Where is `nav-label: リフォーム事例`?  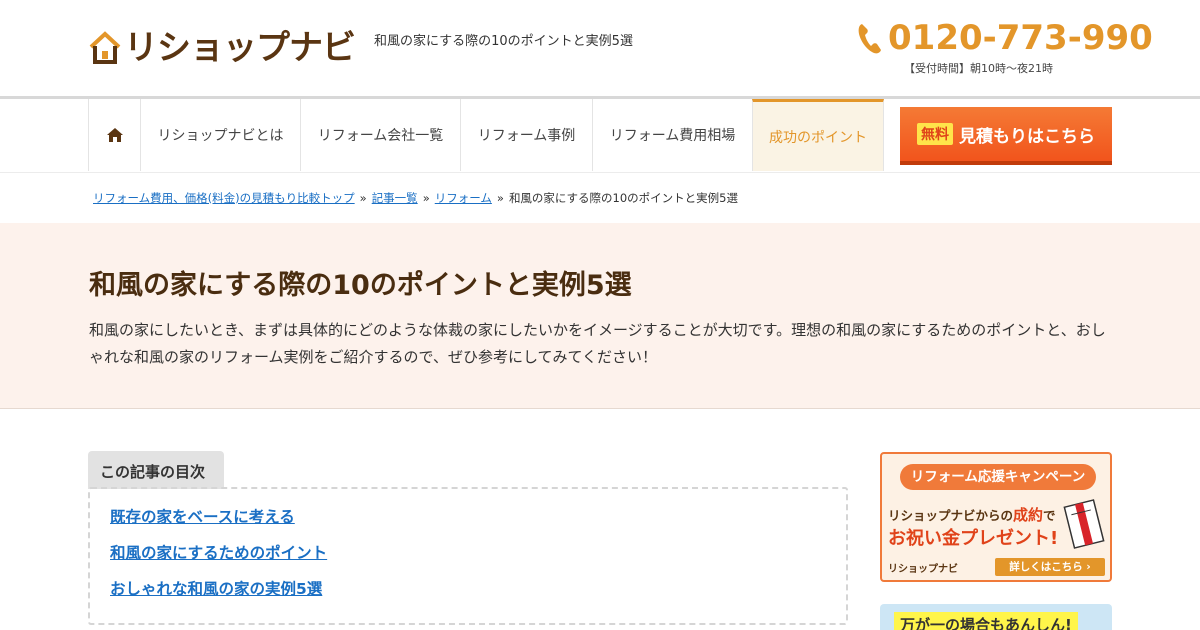 nav-label: リフォーム事例 is located at coordinates (526, 136).